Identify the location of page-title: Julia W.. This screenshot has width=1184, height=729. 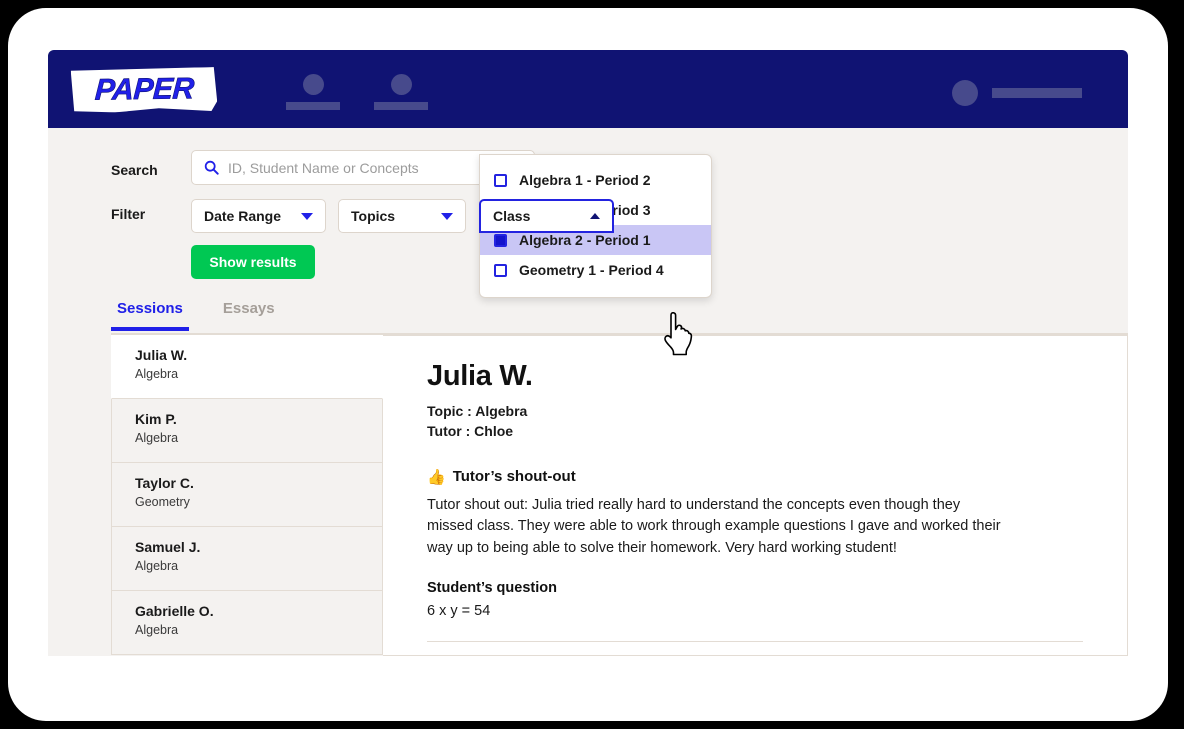
(480, 376).